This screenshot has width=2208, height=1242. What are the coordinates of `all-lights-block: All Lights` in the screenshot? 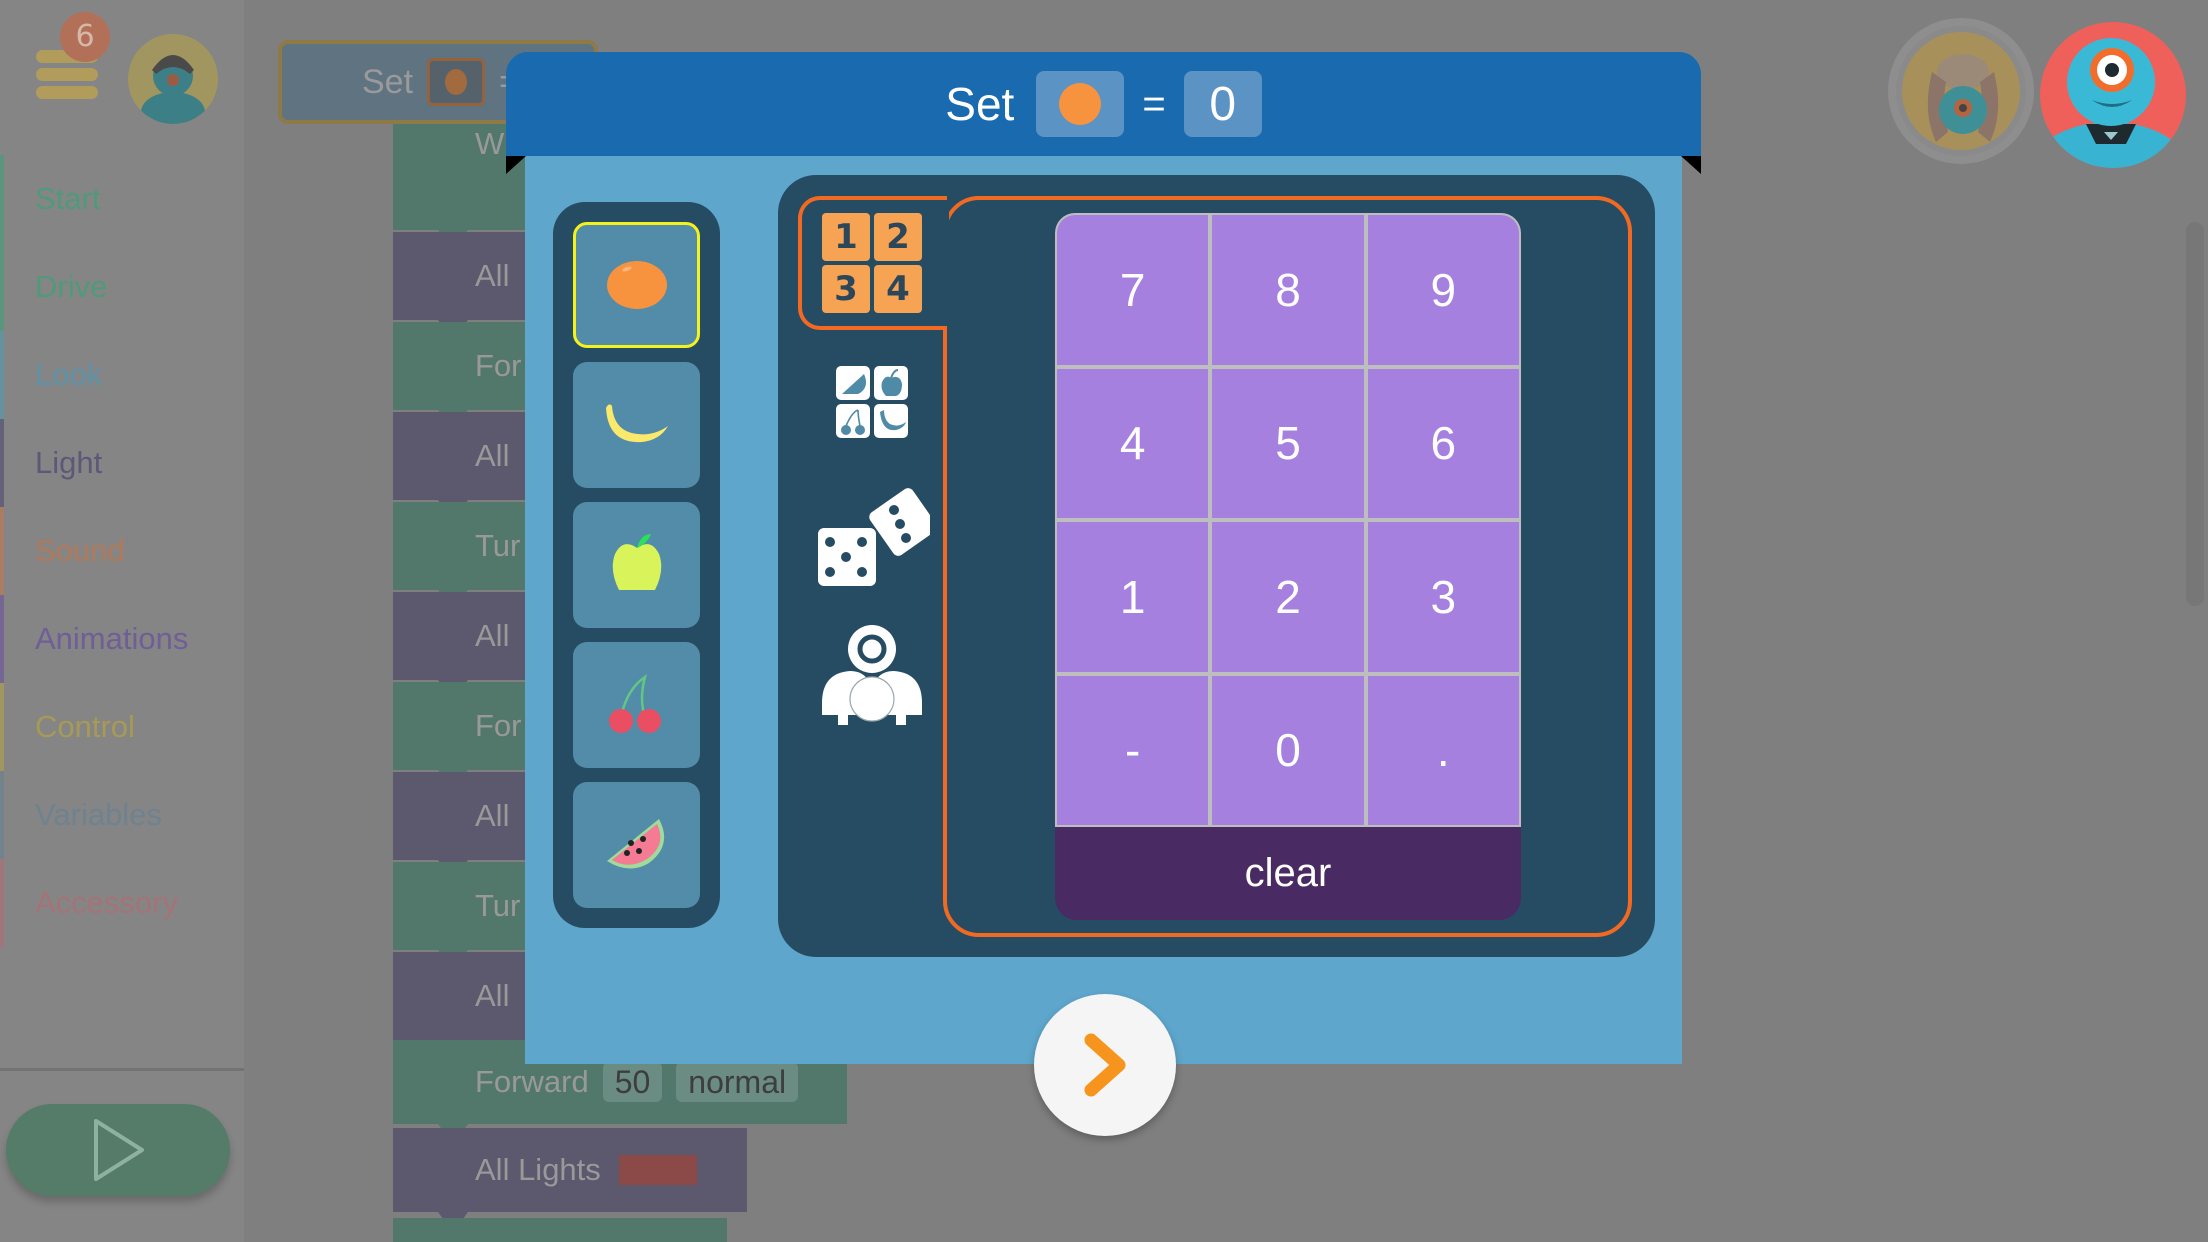 It's located at (570, 1170).